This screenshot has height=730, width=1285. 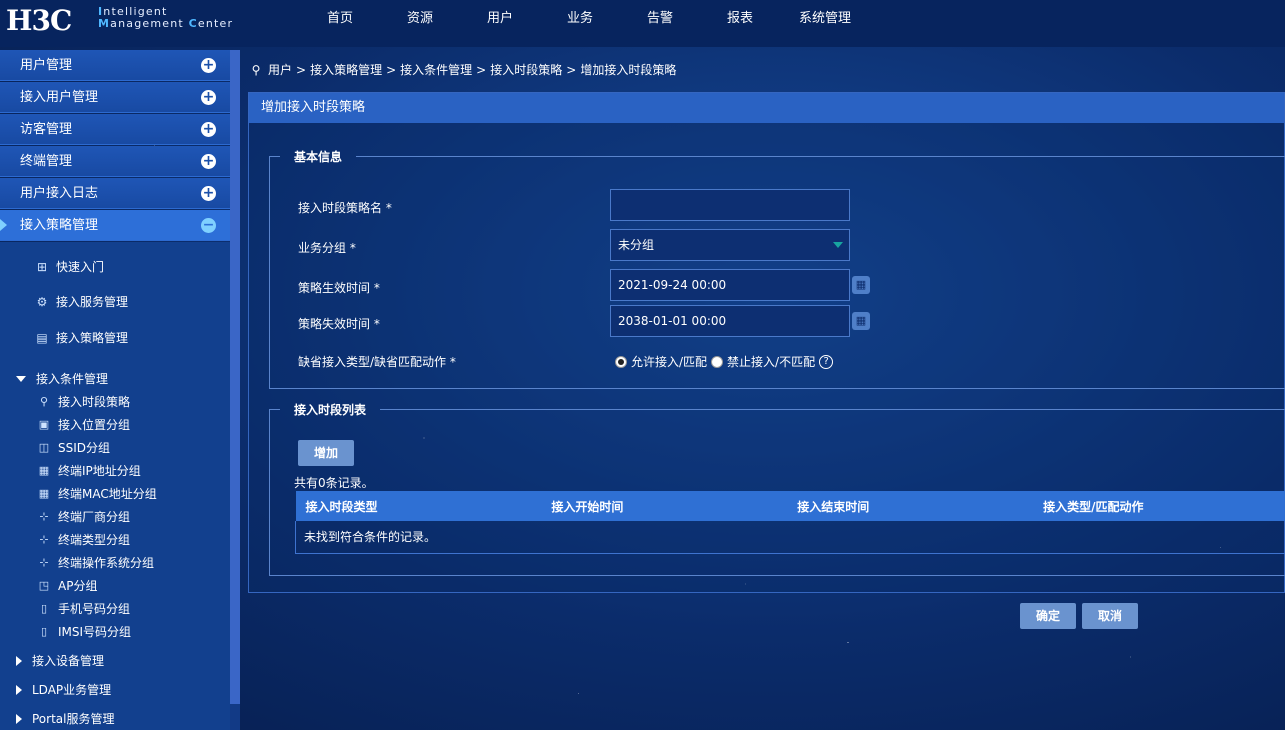 What do you see at coordinates (664, 506) in the screenshot?
I see `column-header: 接入开始时间` at bounding box center [664, 506].